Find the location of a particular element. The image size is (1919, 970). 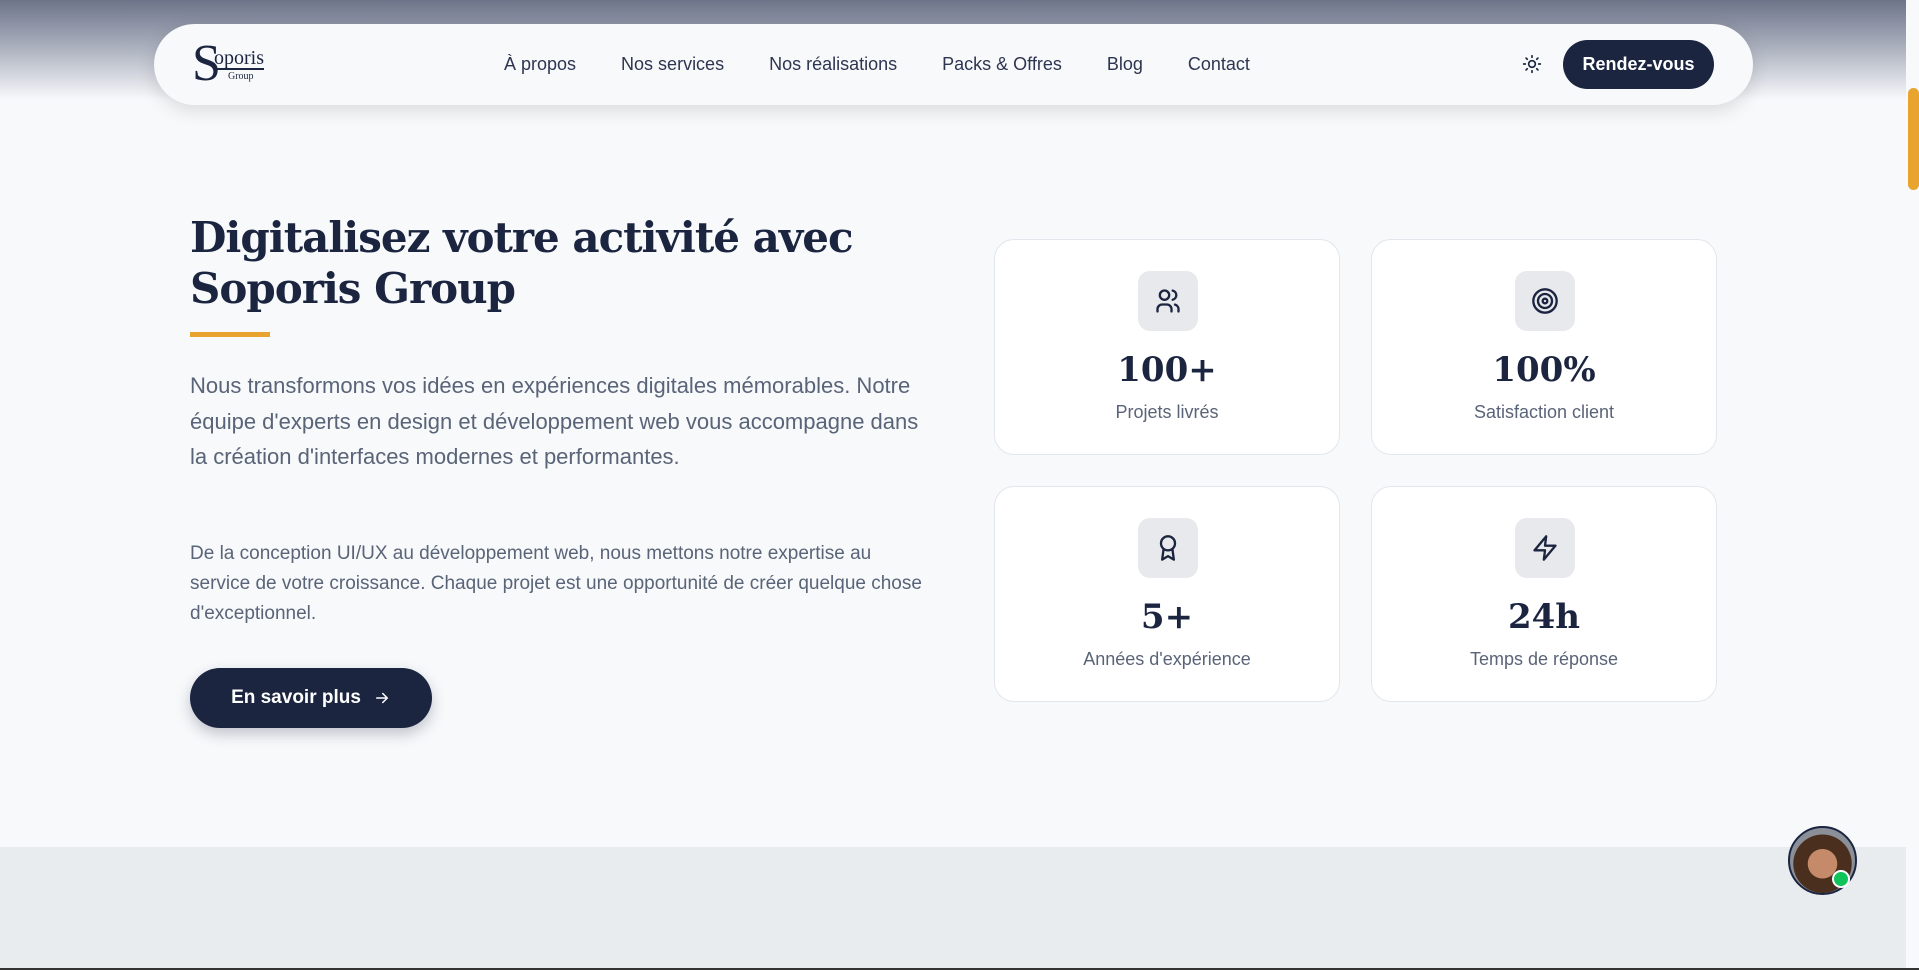

next-section is located at coordinates (953, 908).